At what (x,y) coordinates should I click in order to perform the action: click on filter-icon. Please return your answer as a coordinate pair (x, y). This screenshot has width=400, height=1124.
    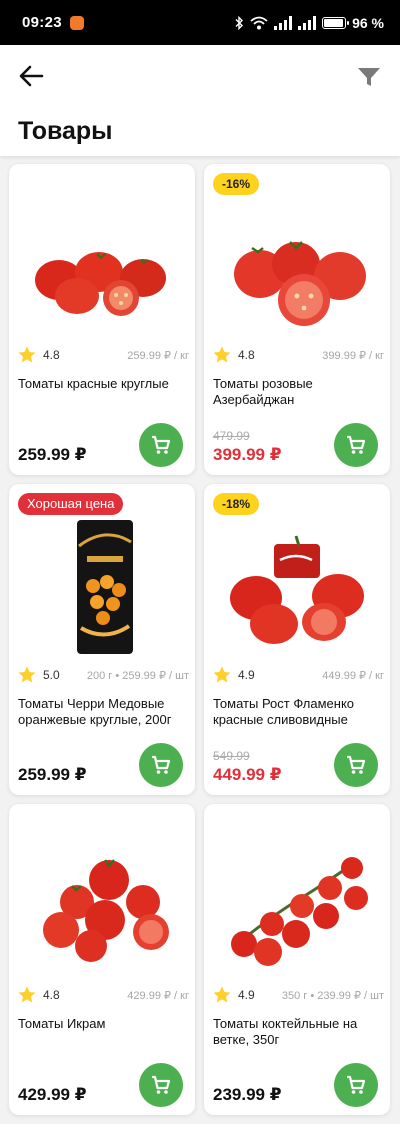
    Looking at the image, I should click on (369, 77).